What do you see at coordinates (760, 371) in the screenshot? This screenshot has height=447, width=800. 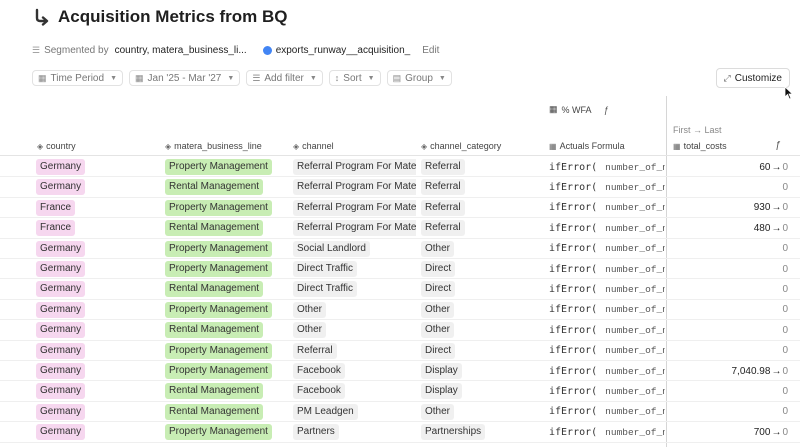 I see `total-costs-cell: 7,040.98 → 0` at bounding box center [760, 371].